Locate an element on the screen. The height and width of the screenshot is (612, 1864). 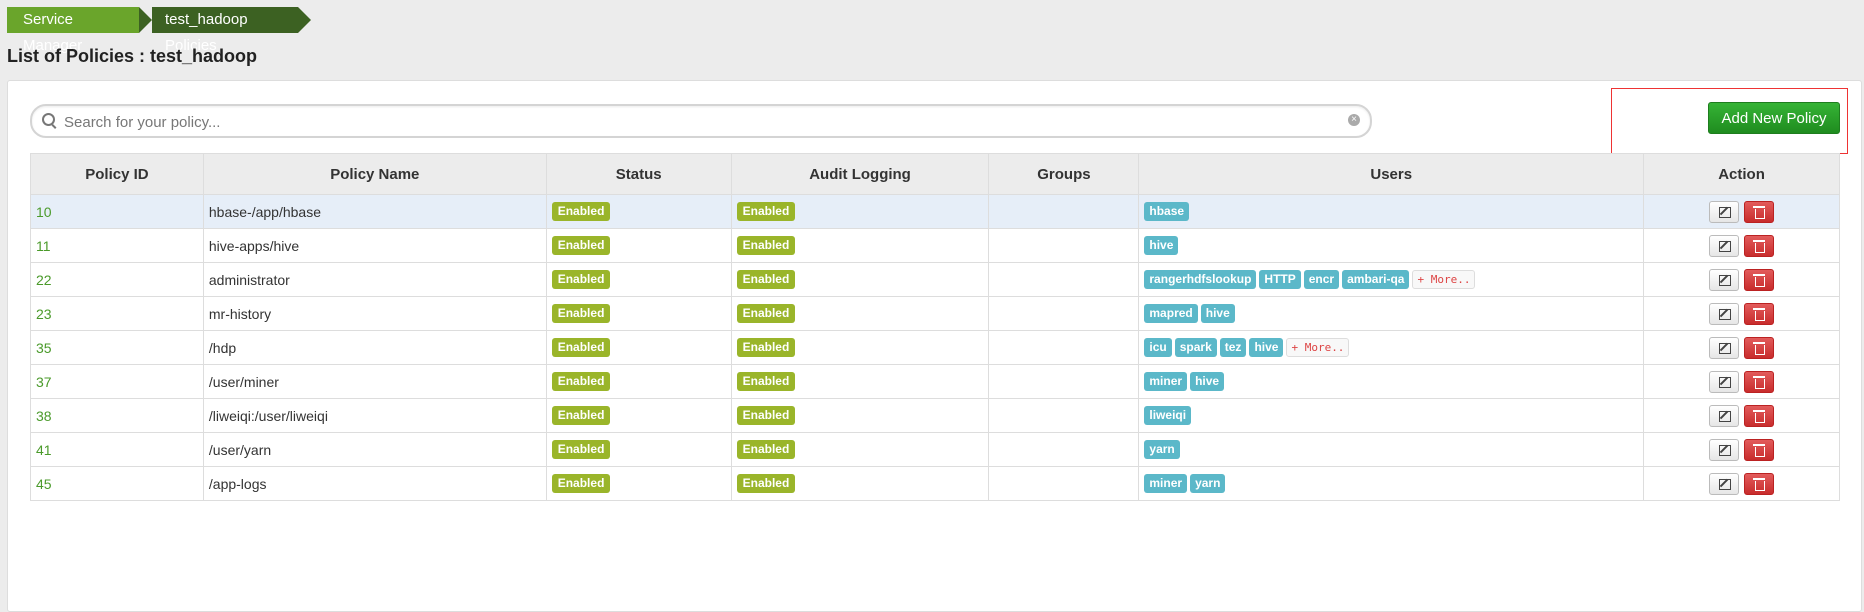
users-cell: yarn is located at coordinates (1391, 449).